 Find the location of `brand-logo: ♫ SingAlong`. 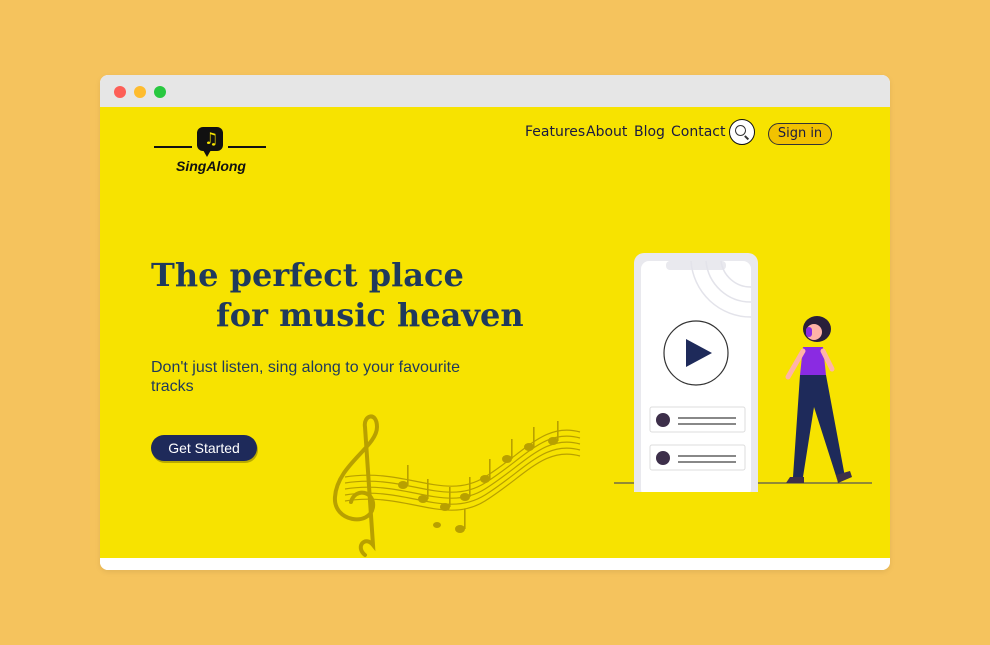

brand-logo: ♫ SingAlong is located at coordinates (210, 145).